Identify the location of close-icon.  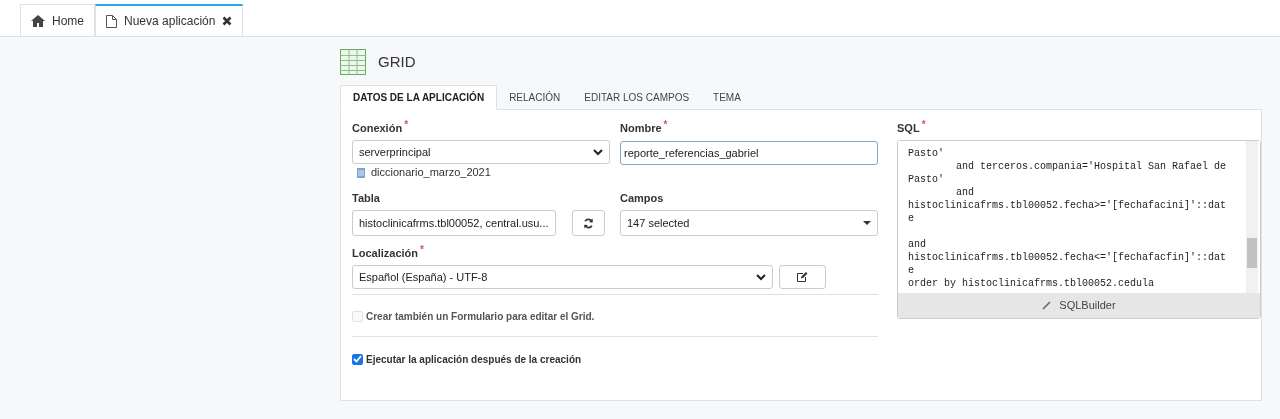
(227, 21).